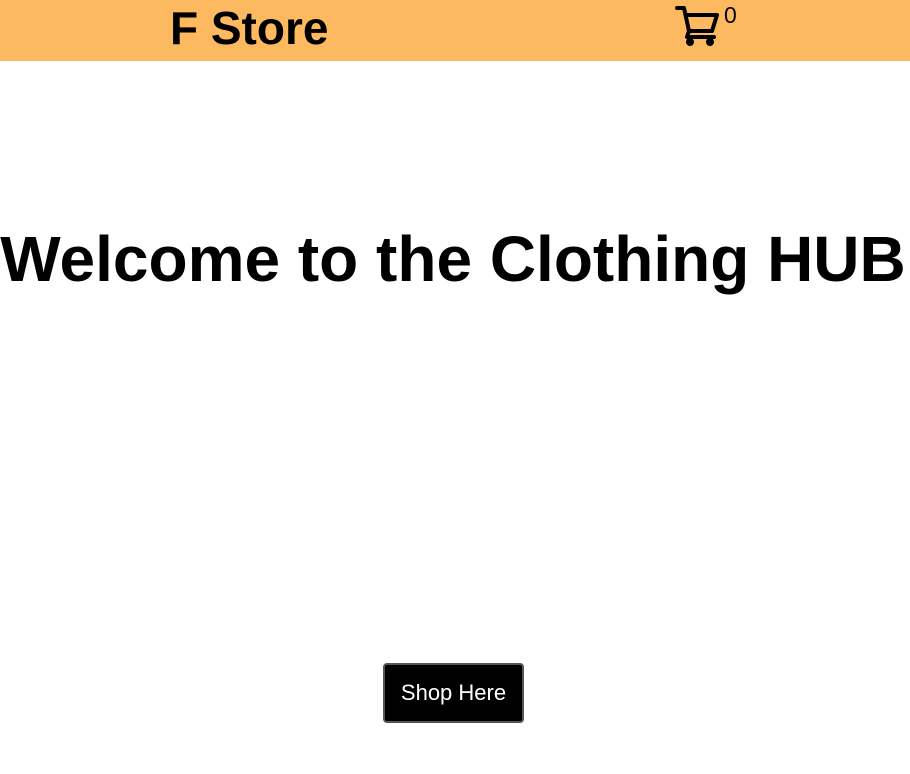 The width and height of the screenshot is (910, 774). Describe the element at coordinates (697, 26) in the screenshot. I see `shopping-cart-icon` at that location.